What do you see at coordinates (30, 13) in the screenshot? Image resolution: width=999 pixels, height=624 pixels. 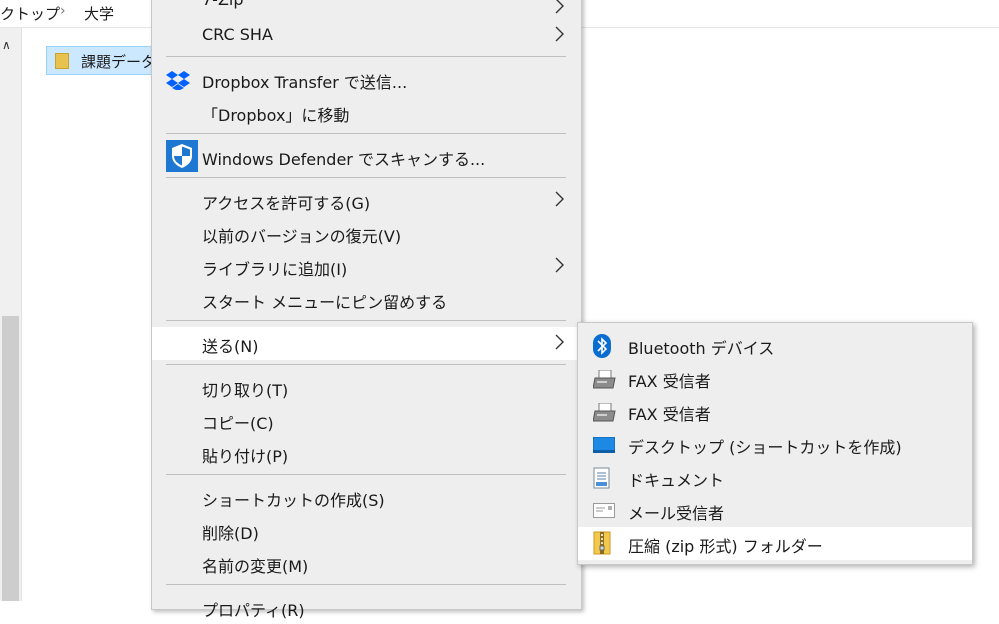 I see `breadcrumb-parent: クトップ` at bounding box center [30, 13].